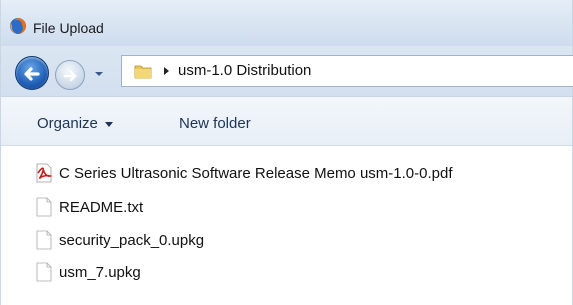 Image resolution: width=573 pixels, height=305 pixels. I want to click on forward-arrow-icon, so click(70, 76).